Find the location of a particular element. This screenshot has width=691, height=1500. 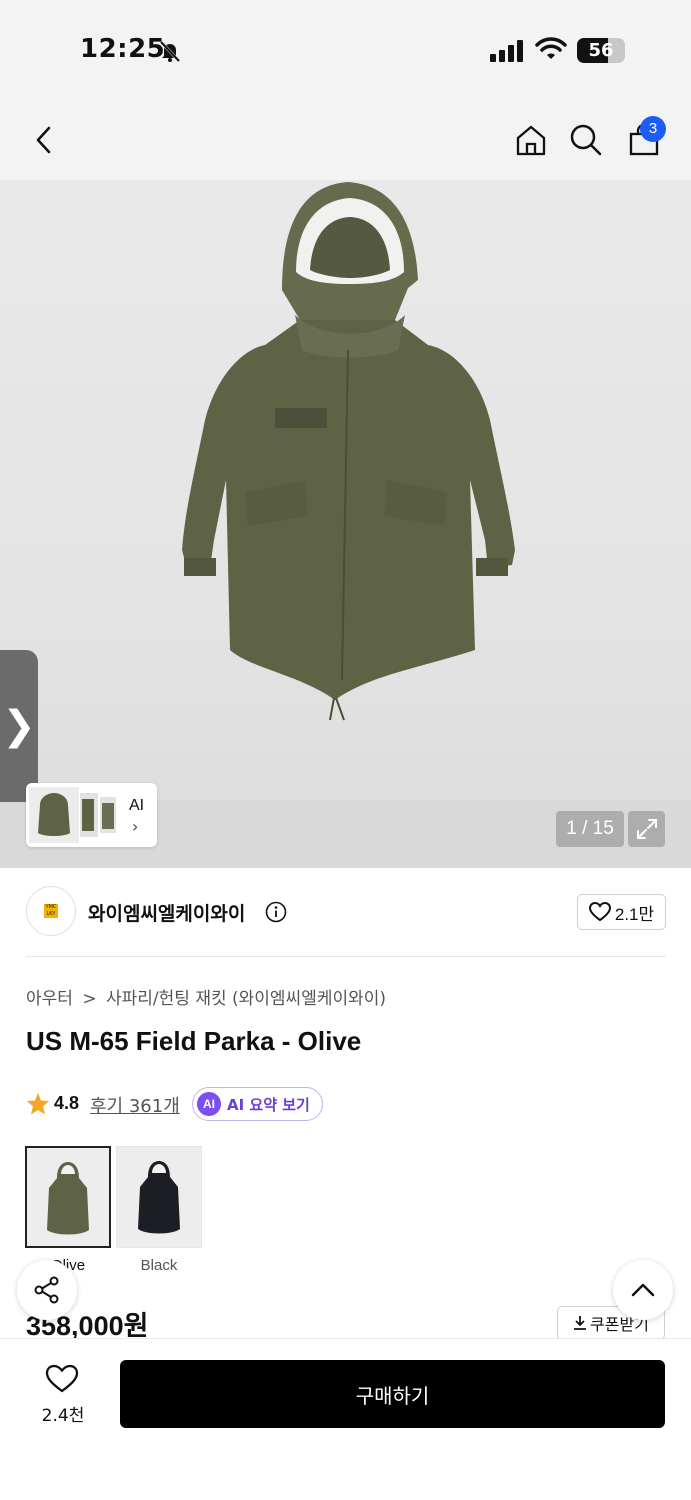

search-icon is located at coordinates (586, 140).